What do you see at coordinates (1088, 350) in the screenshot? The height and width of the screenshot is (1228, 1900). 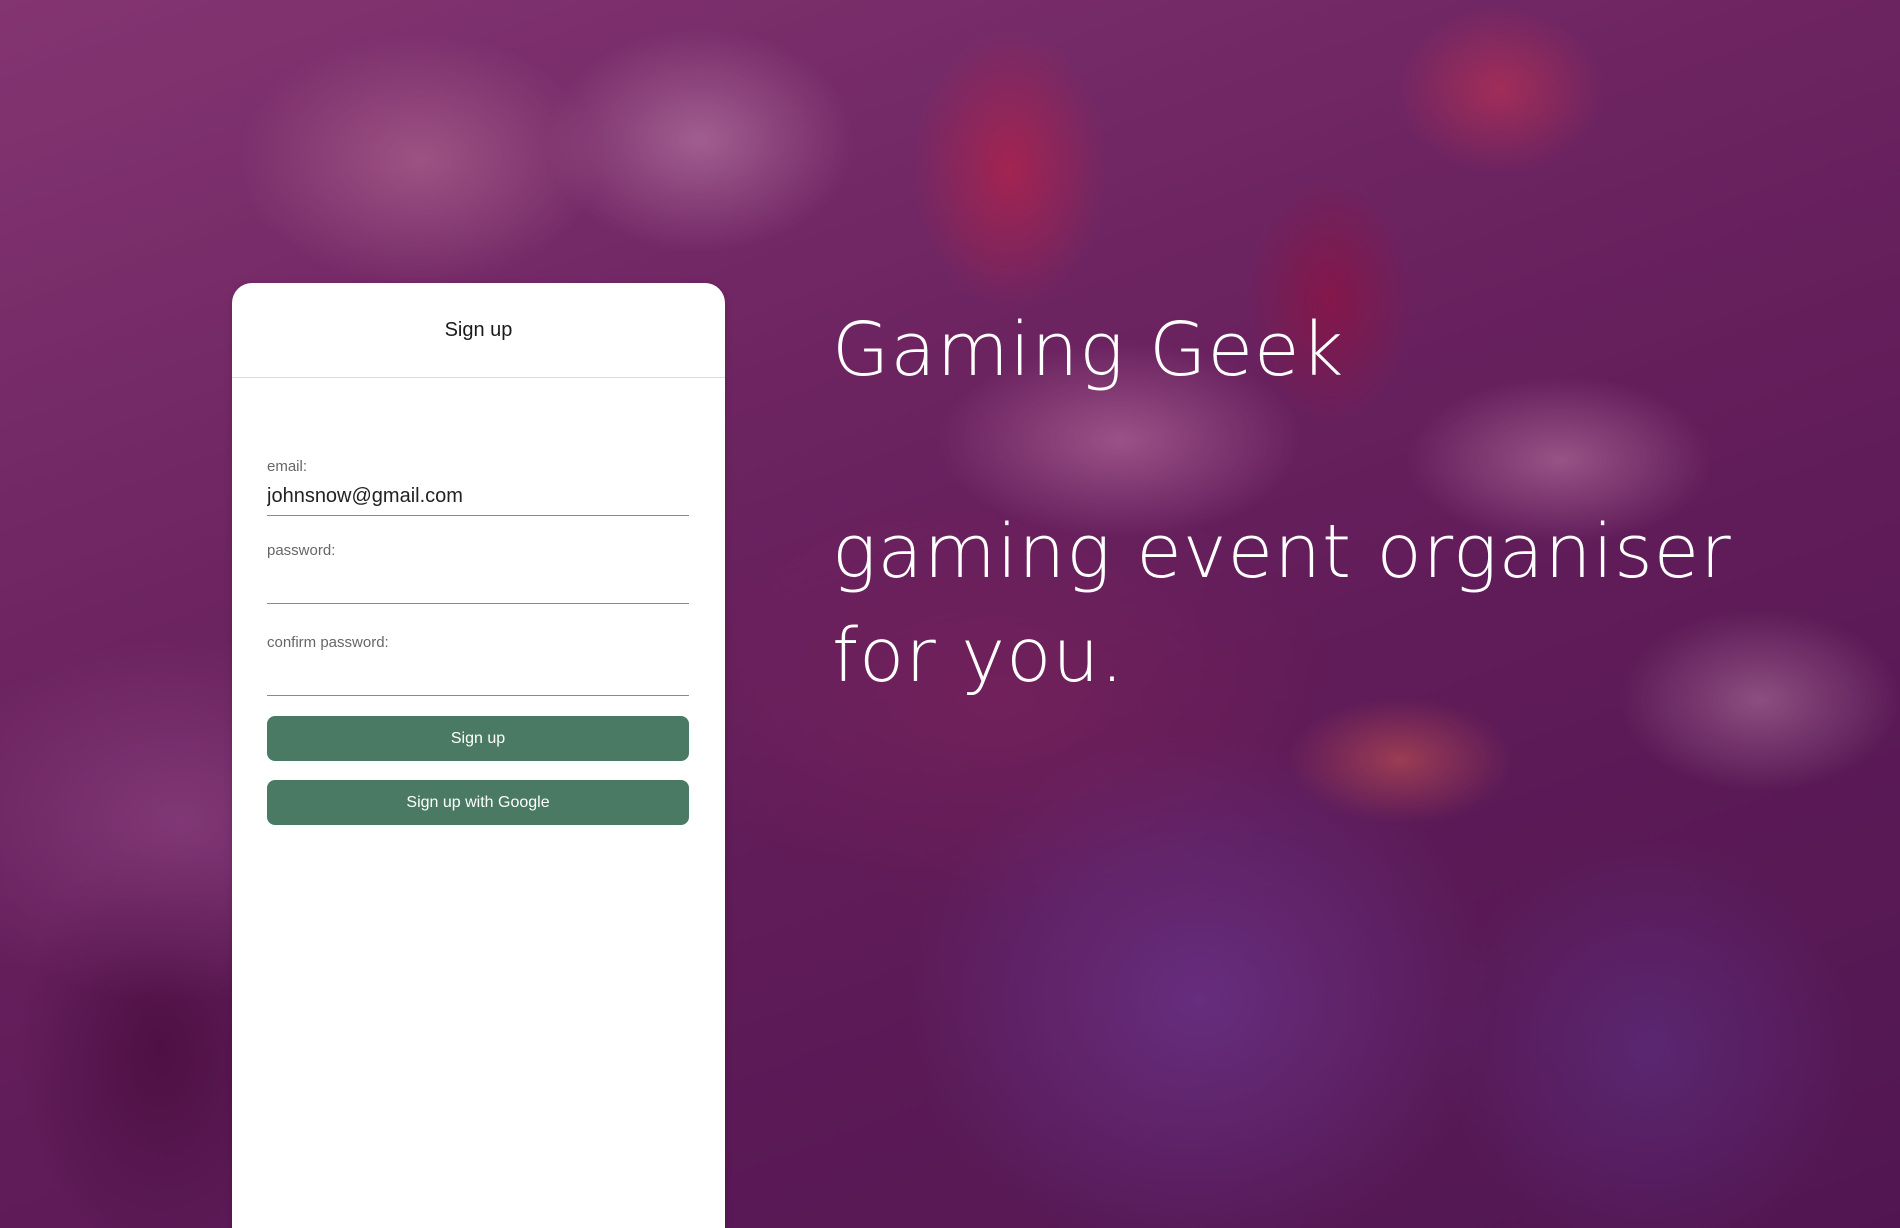 I see `app-title: Gaming Geek` at bounding box center [1088, 350].